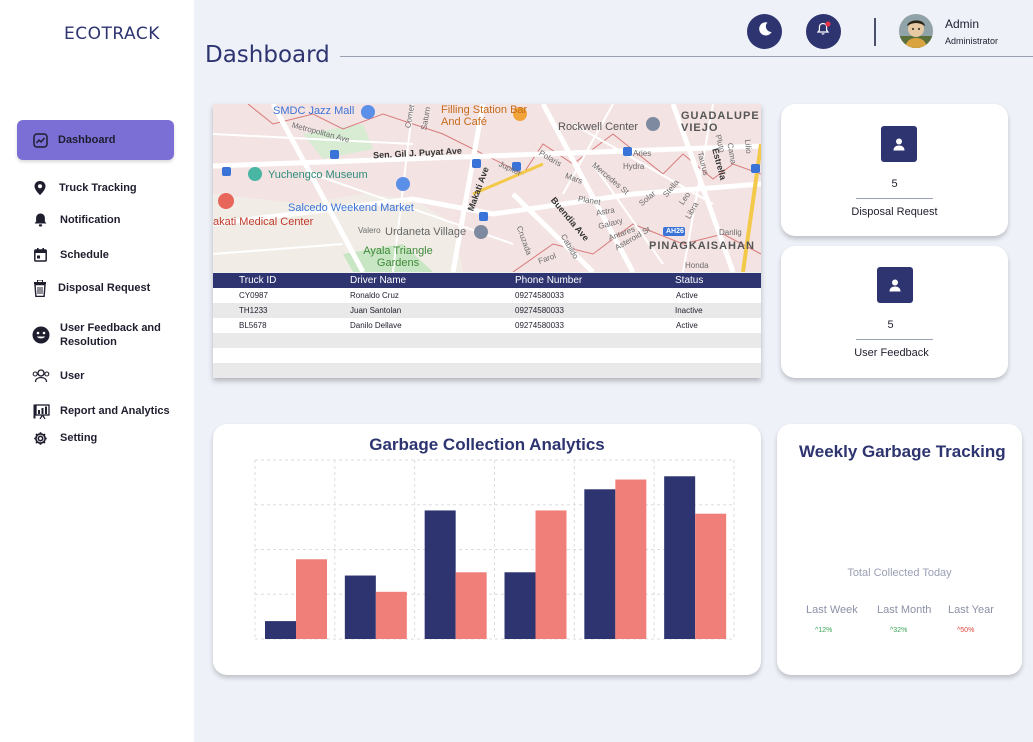 The height and width of the screenshot is (742, 1033). Describe the element at coordinates (104, 288) in the screenshot. I see `sidebar-item-label: Disposal Request` at that location.